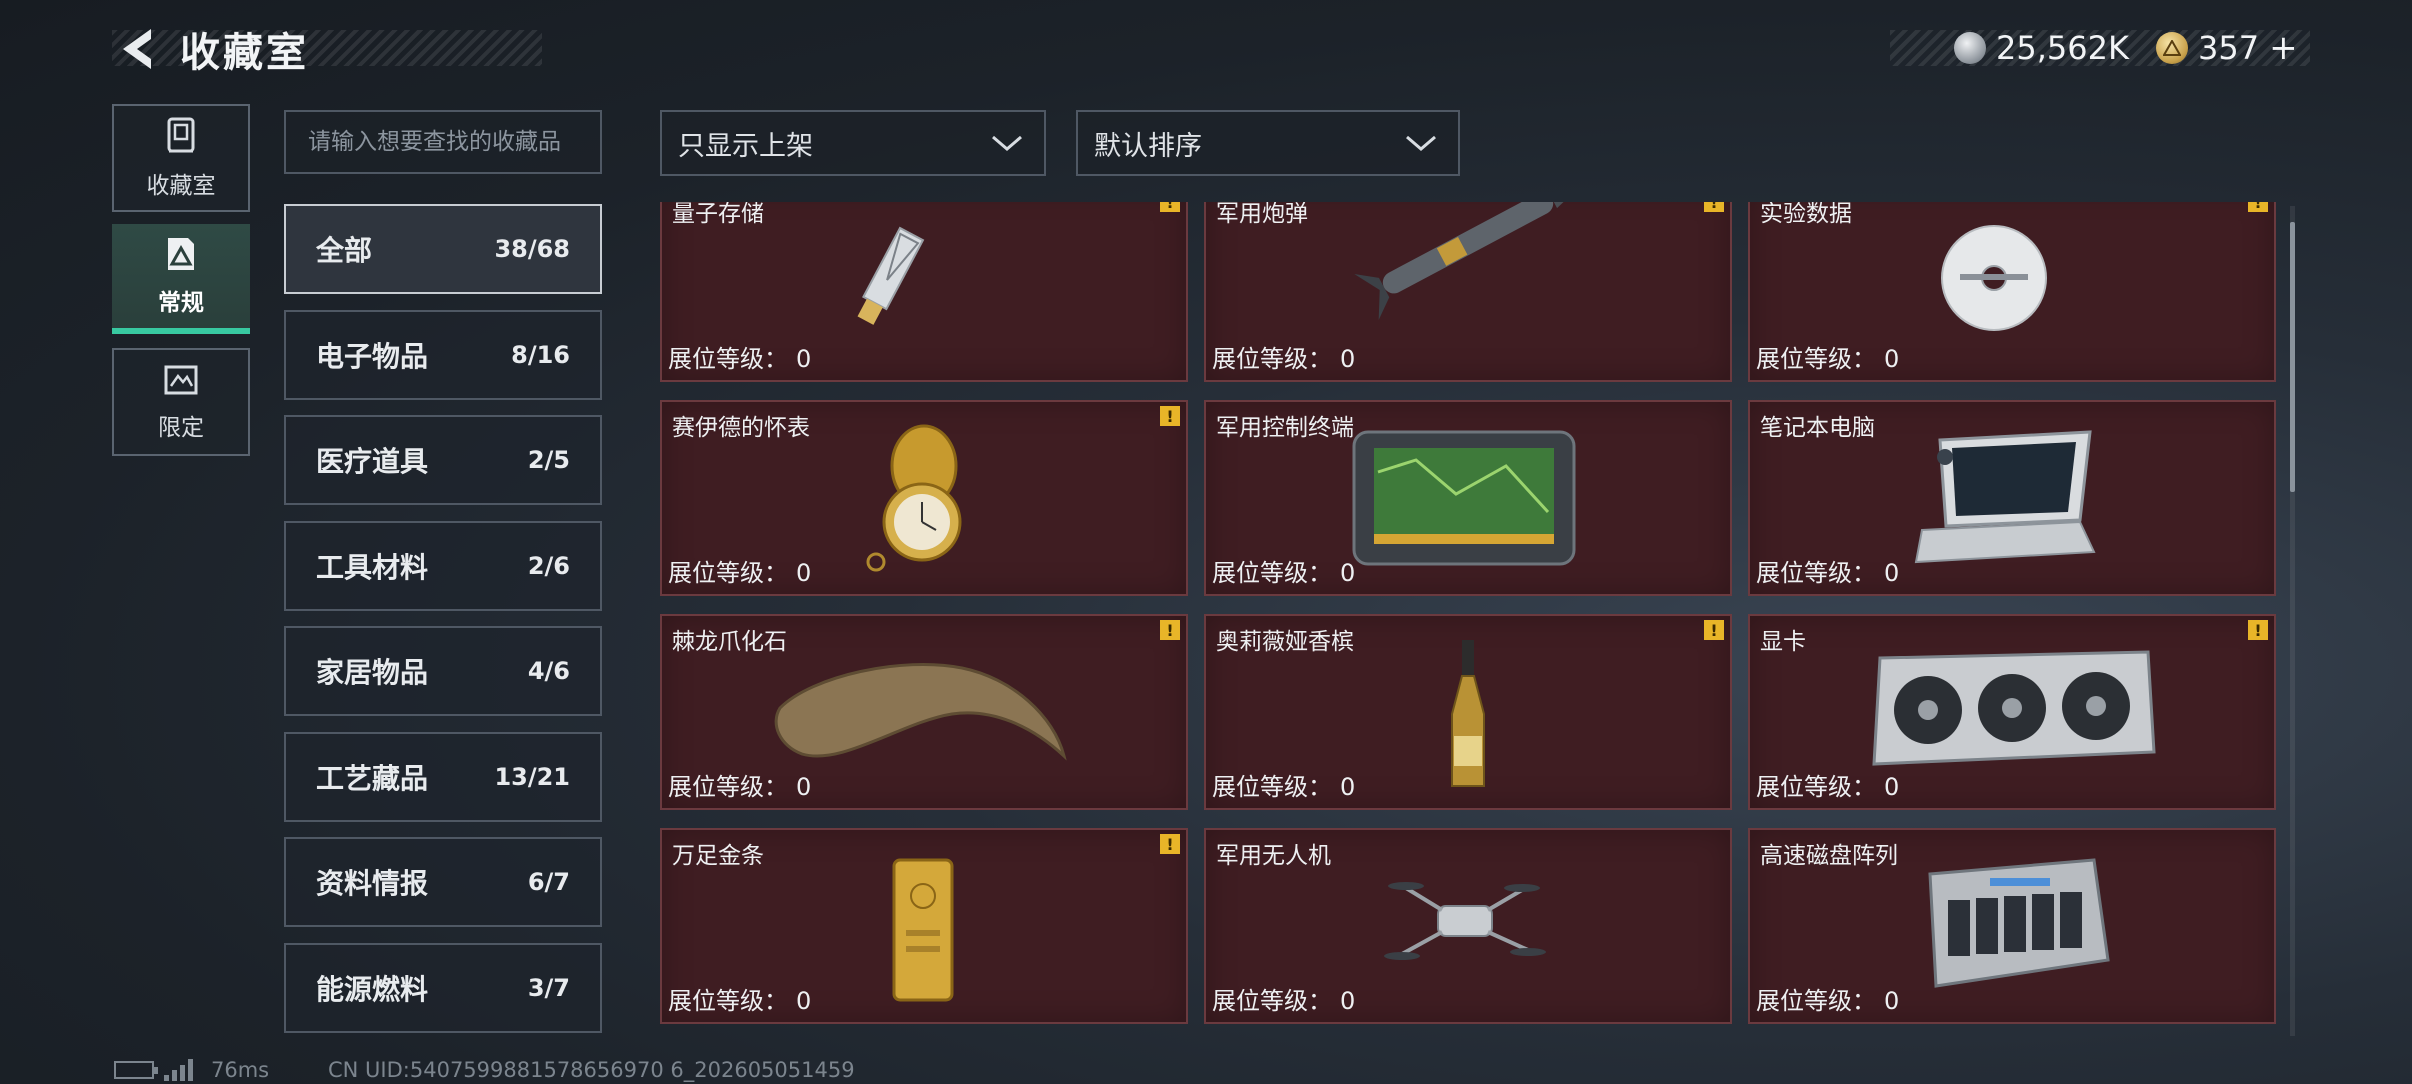 Image resolution: width=2412 pixels, height=1084 pixels. What do you see at coordinates (443, 460) in the screenshot?
I see `category-medical: 医疗道具 2/5` at bounding box center [443, 460].